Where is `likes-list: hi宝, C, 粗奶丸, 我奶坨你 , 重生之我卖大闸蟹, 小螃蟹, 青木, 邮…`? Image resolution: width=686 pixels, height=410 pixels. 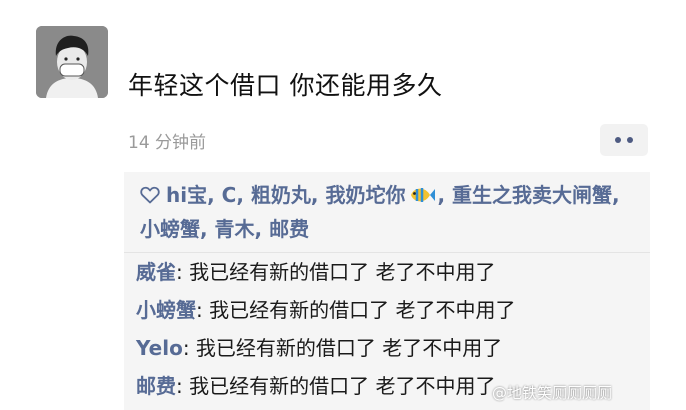 likes-list: hi宝, C, 粗奶丸, 我奶坨你 , 重生之我卖大闸蟹, 小螃蟹, 青木, 邮… is located at coordinates (390, 212).